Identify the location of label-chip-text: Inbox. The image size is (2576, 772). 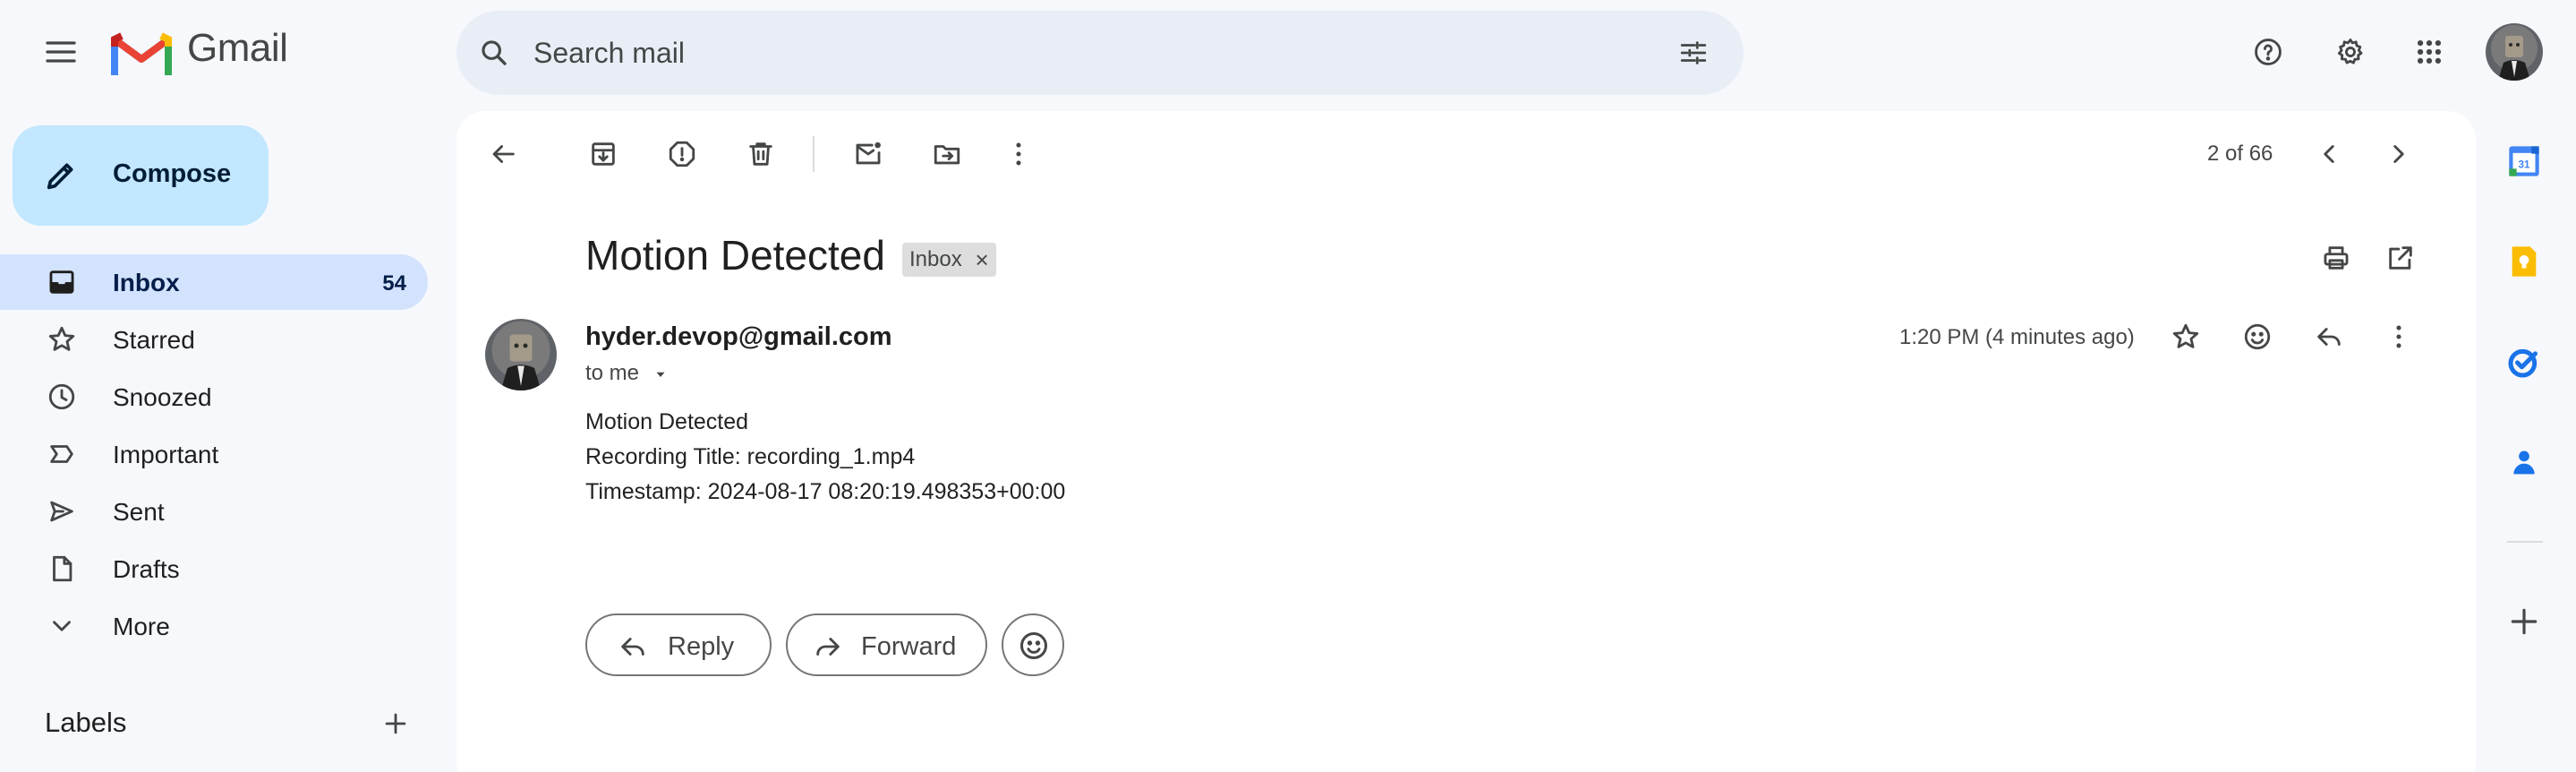
(935, 259).